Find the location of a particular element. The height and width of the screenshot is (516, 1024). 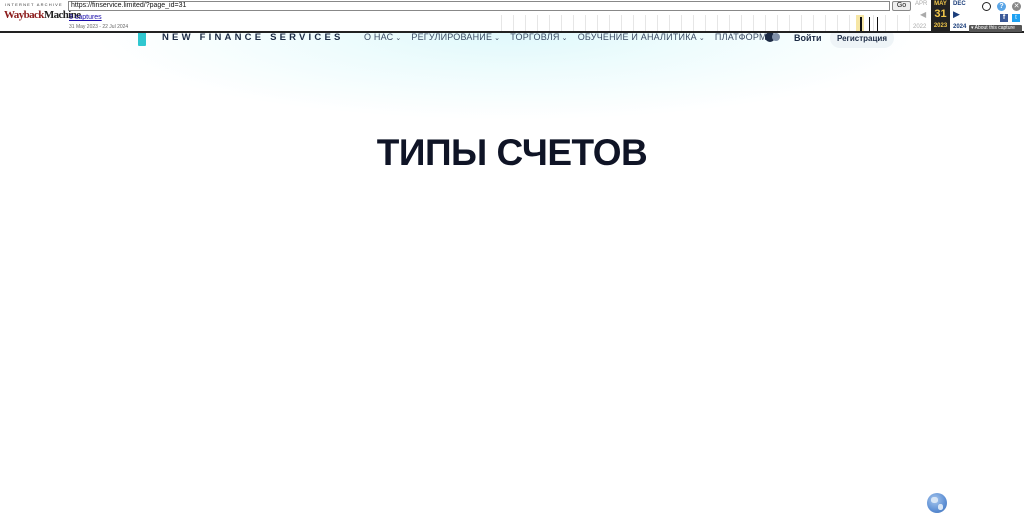

nav-item-regulation: РЕГУЛИРОВАНИЕ ⌄ is located at coordinates (455, 37).